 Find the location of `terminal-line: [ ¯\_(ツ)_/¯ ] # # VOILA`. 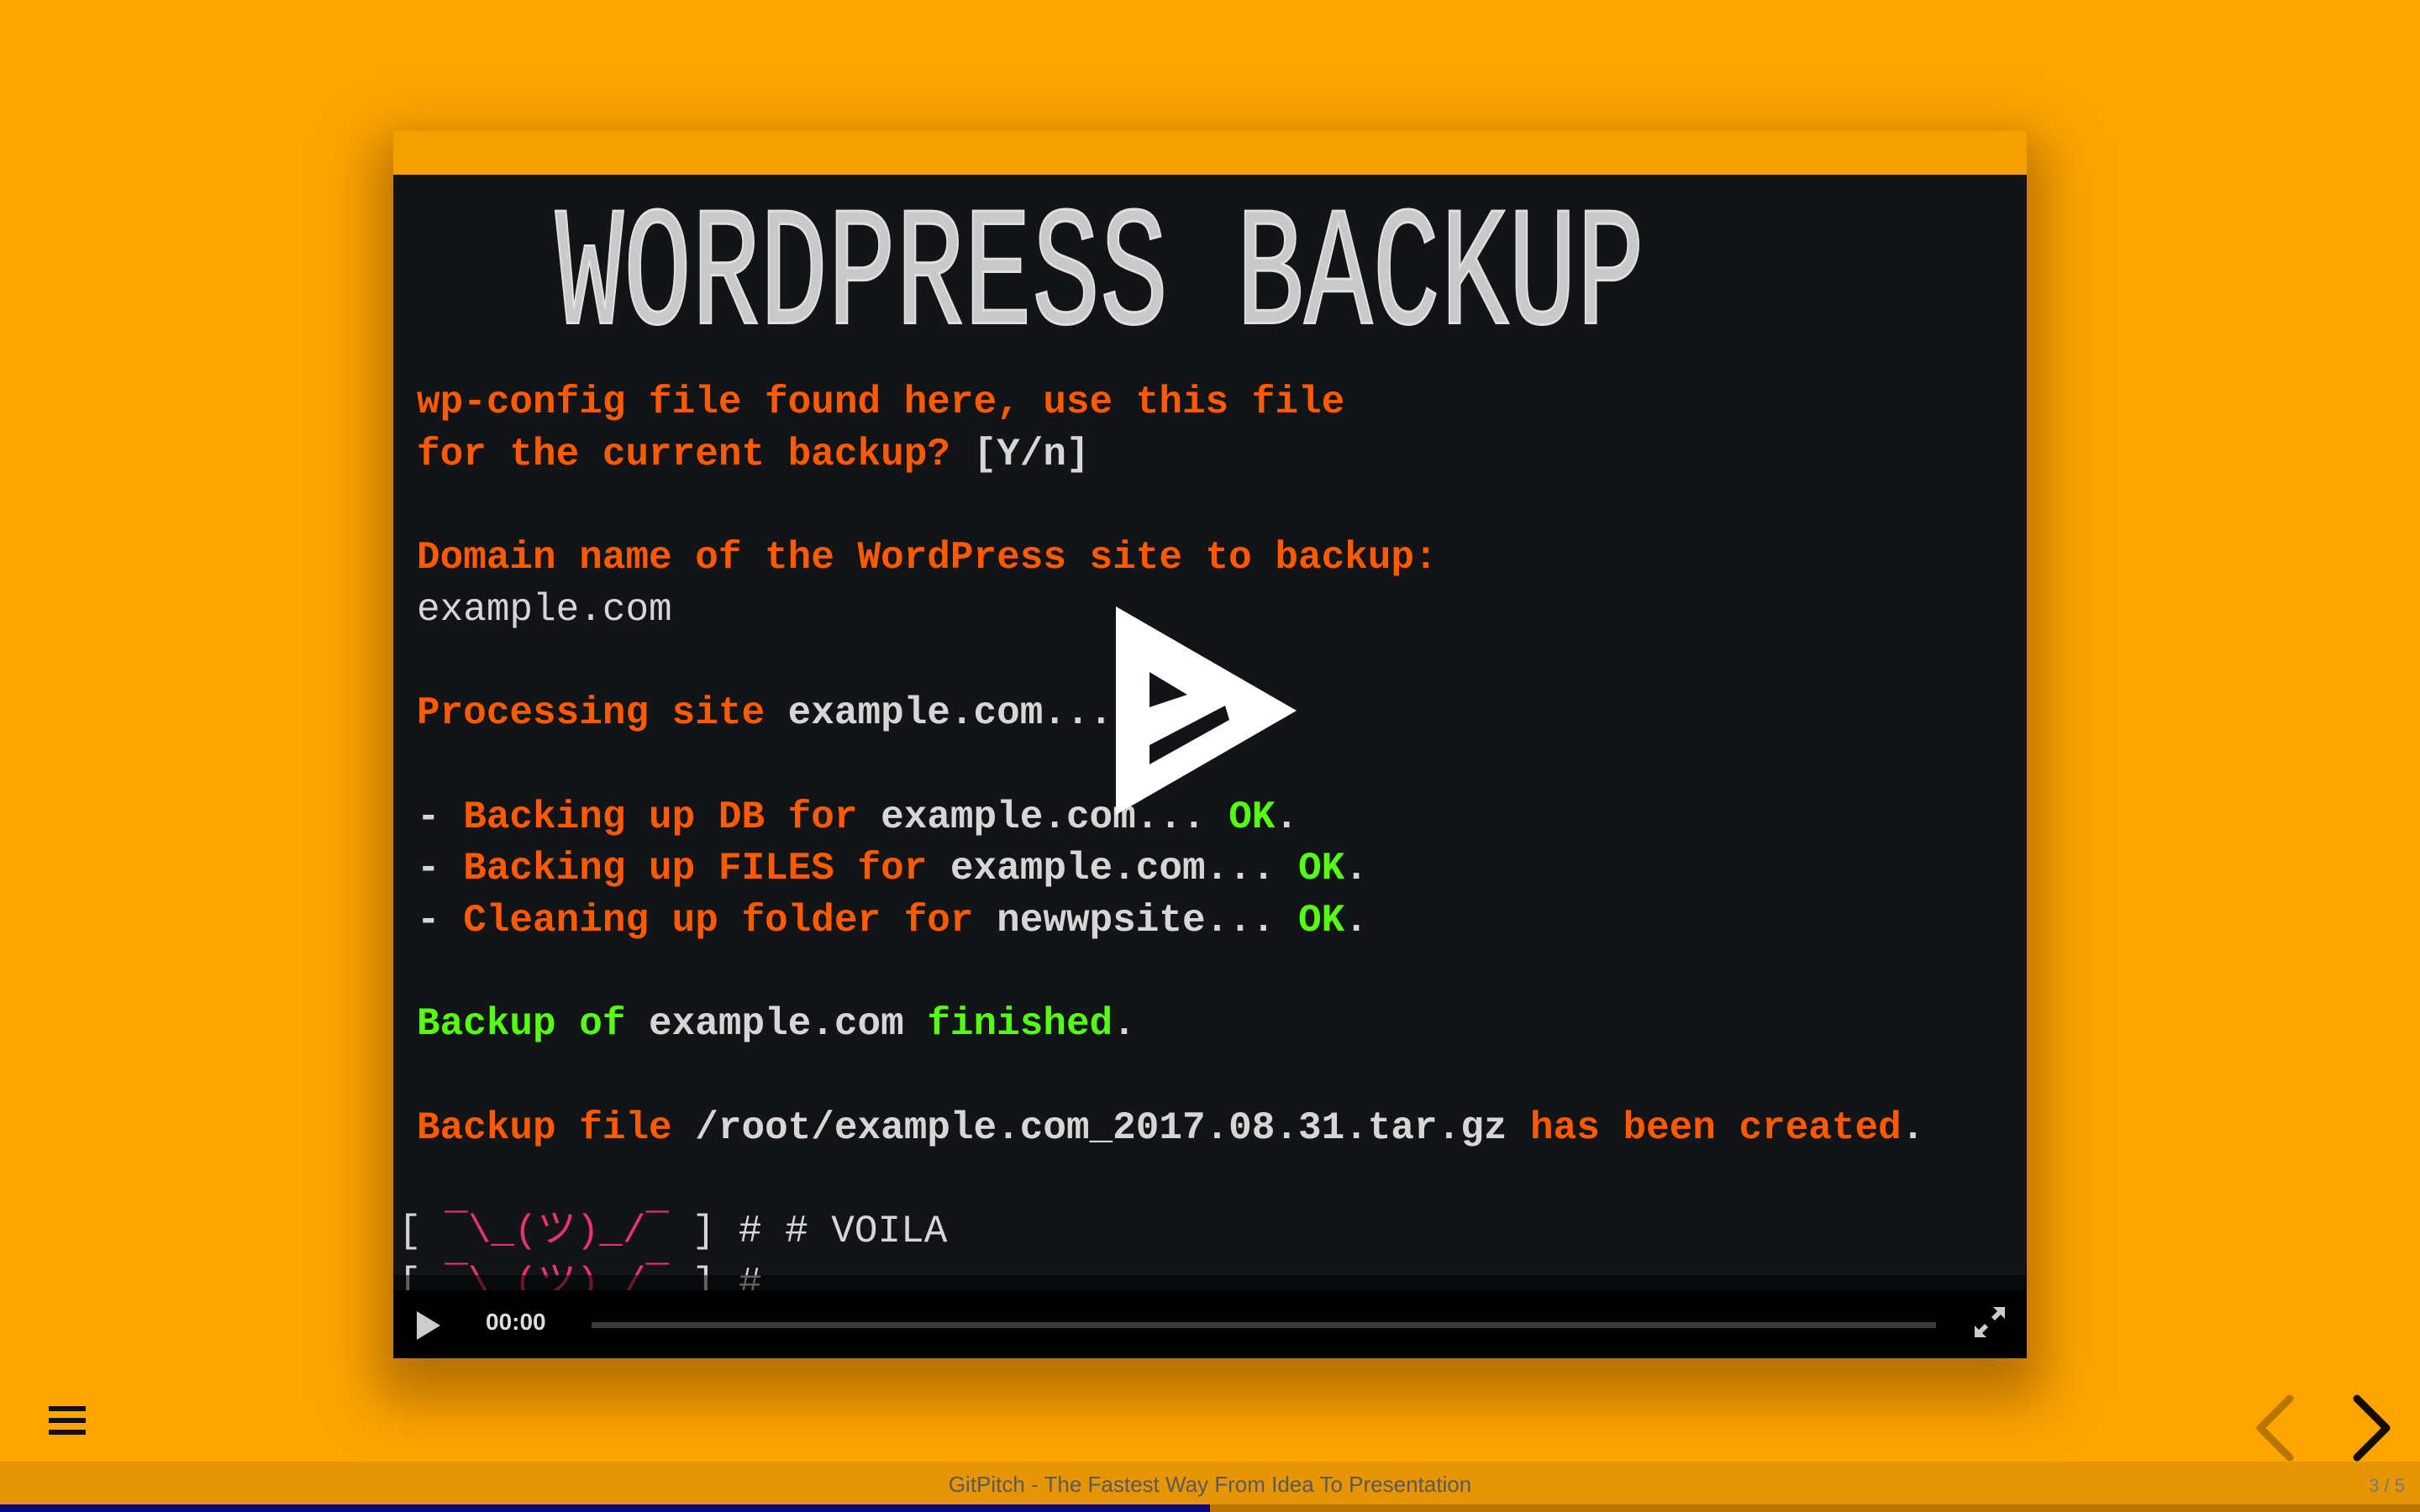

terminal-line: [ ¯\_(ツ)_/¯ ] # # VOILA is located at coordinates (1161, 1232).